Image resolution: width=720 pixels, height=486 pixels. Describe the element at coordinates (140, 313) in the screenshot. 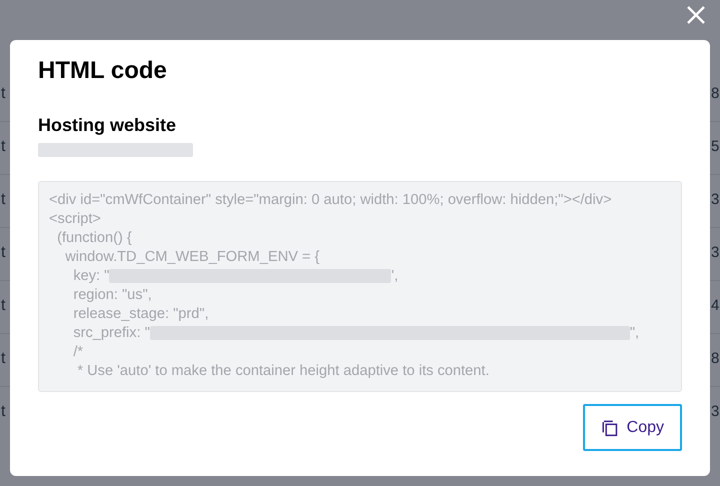

I see `code-line: release_stage: "prd",` at that location.